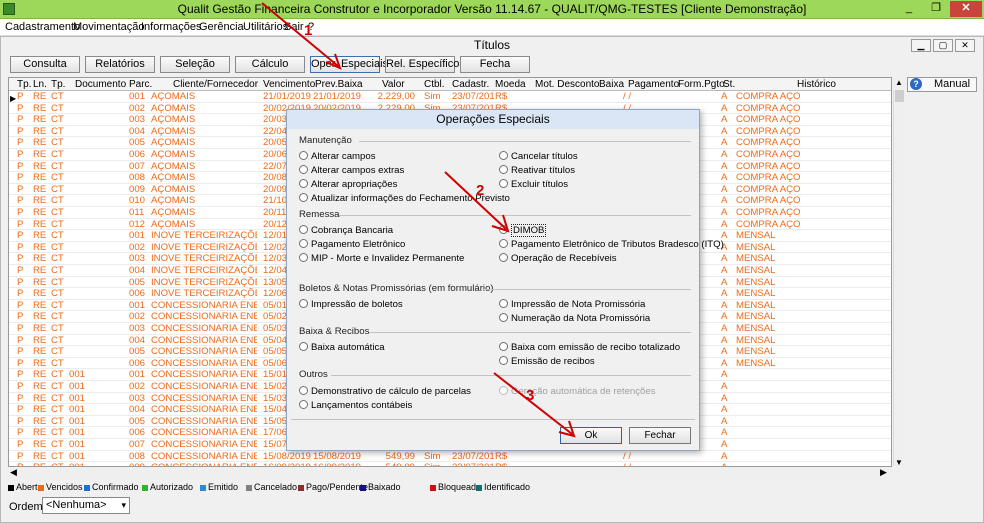 This screenshot has width=984, height=523. Describe the element at coordinates (530, 395) in the screenshot. I see `annotation-label-3: 3` at that location.